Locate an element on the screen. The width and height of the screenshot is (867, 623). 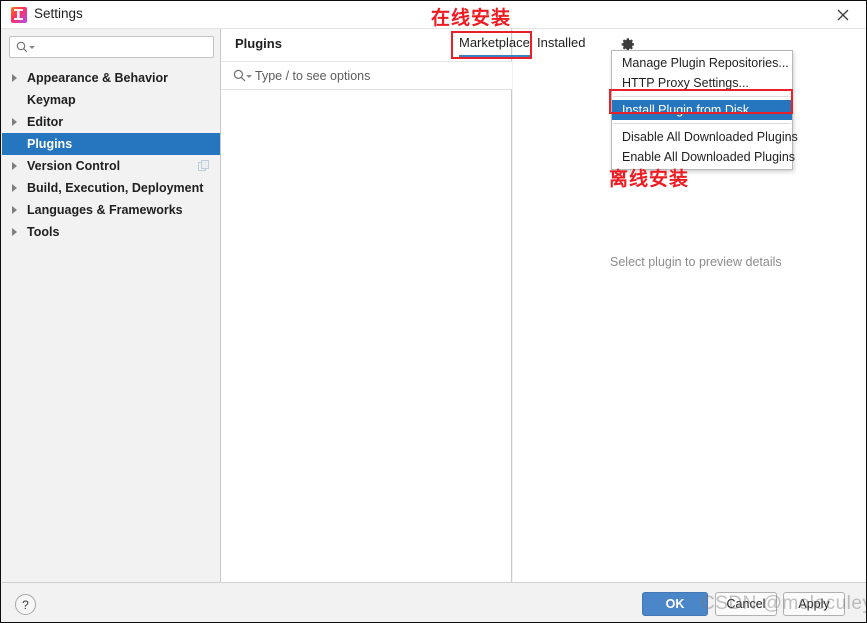
sidebar-item-version-control: Version Control is located at coordinates (111, 166).